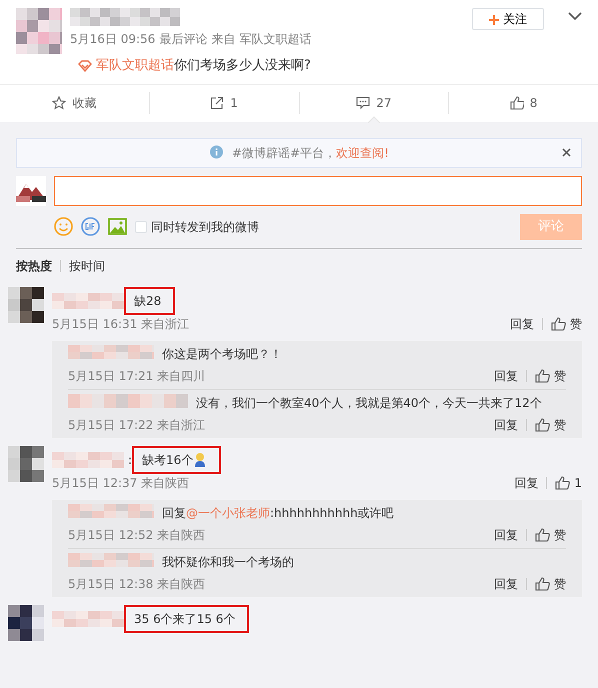 This screenshot has height=688, width=598. What do you see at coordinates (121, 324) in the screenshot?
I see `comment-meta: 5月15日 16:31 来自浙江` at bounding box center [121, 324].